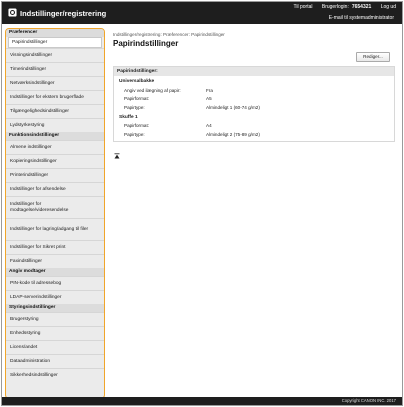 The width and height of the screenshot is (404, 407). Describe the element at coordinates (361, 18) in the screenshot. I see `email-admin-link: E-mail til systemadministrator` at that location.